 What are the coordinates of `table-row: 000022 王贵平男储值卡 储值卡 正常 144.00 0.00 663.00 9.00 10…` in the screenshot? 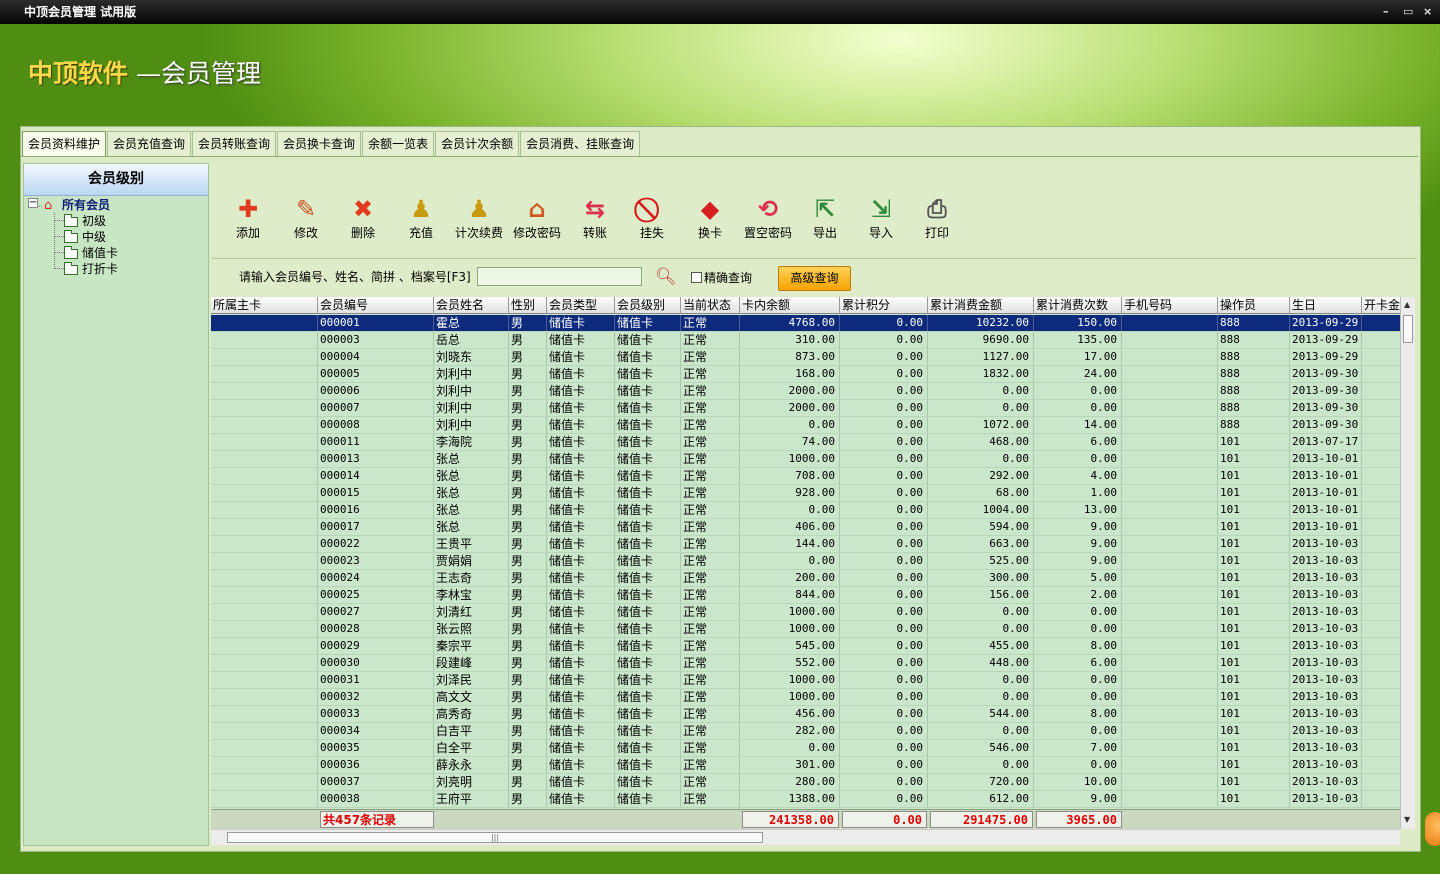 It's located at (806, 544).